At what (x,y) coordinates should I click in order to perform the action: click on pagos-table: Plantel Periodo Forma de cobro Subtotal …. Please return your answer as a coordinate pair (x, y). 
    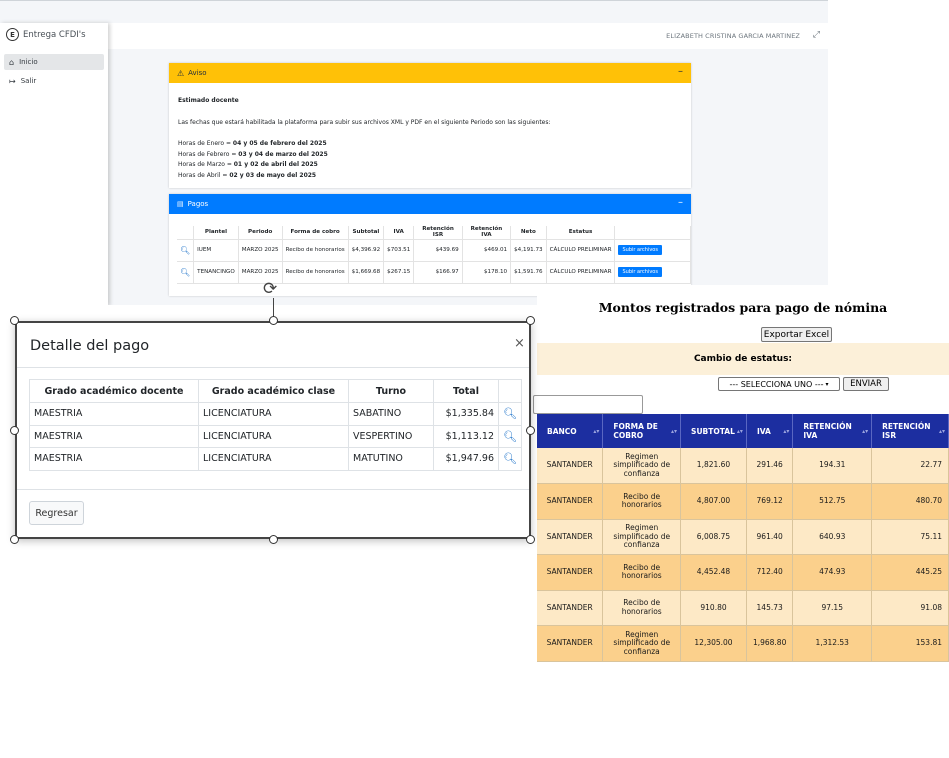
    Looking at the image, I should click on (434, 255).